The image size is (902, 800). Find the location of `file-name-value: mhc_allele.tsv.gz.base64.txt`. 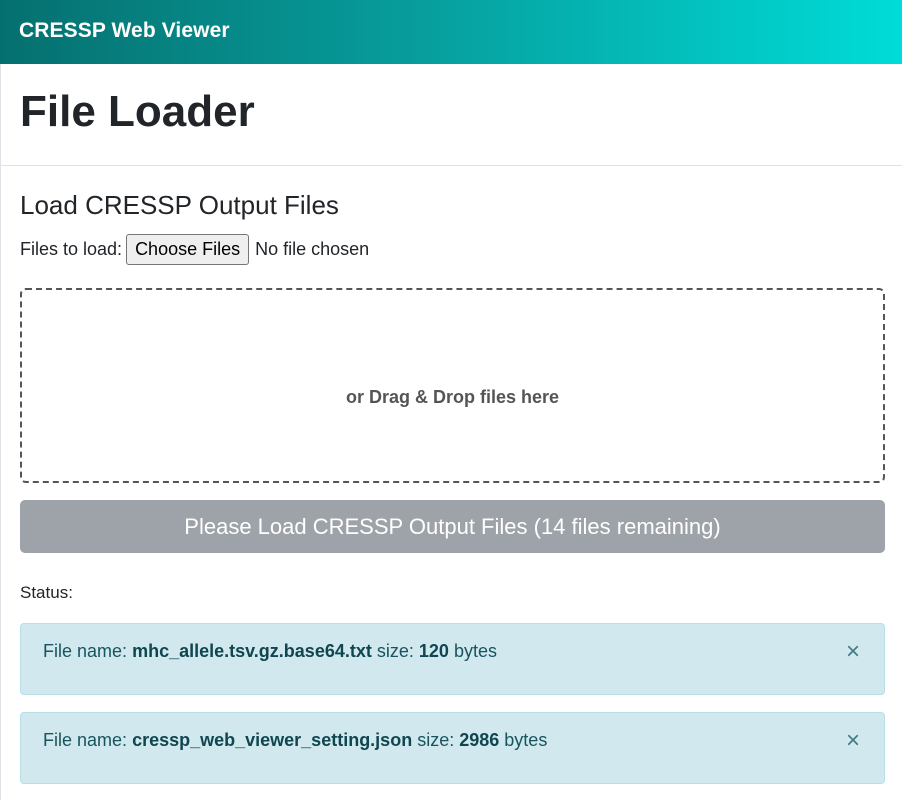

file-name-value: mhc_allele.tsv.gz.base64.txt is located at coordinates (252, 651).